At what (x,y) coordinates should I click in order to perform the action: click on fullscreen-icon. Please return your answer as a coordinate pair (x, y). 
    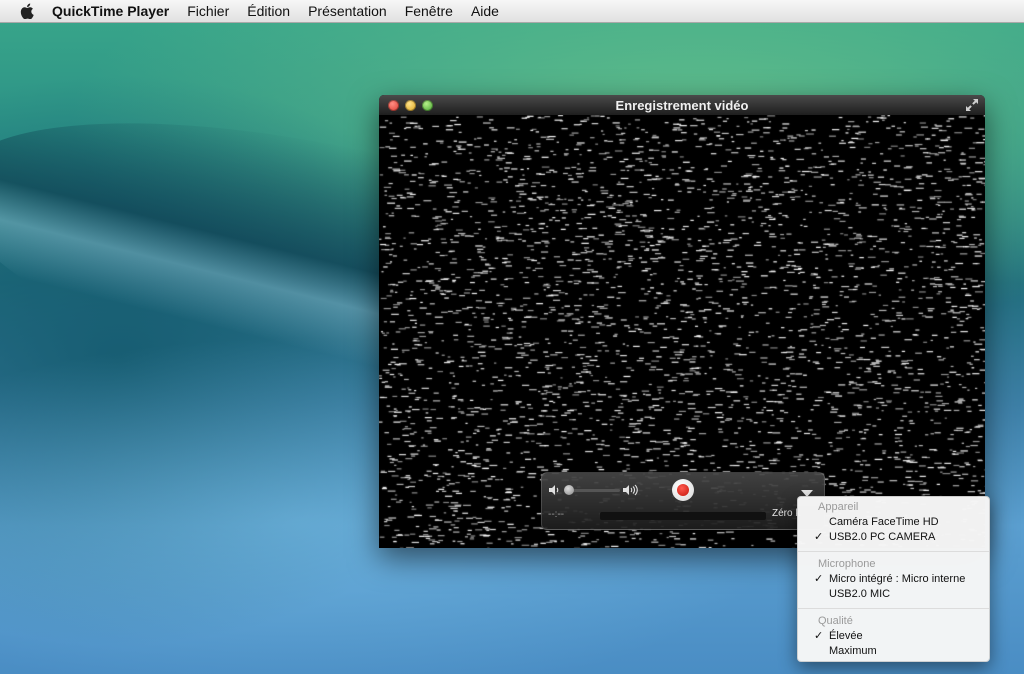
    Looking at the image, I should click on (972, 105).